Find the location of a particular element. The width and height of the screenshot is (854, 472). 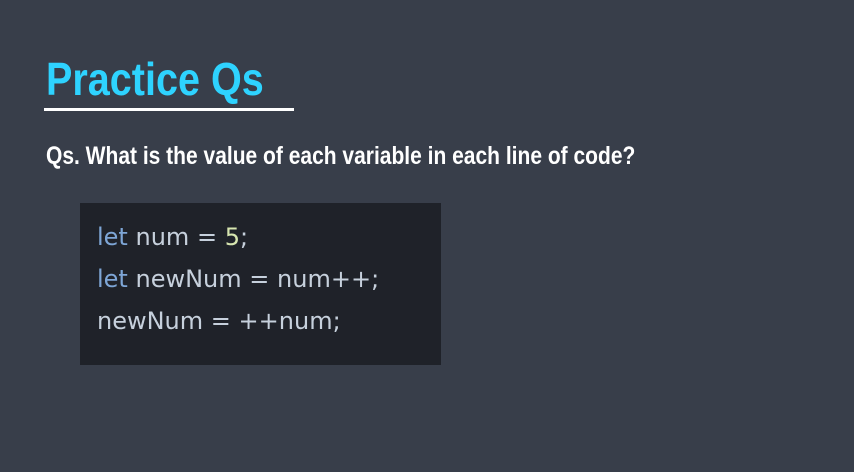

variable-name: num is located at coordinates (162, 237).